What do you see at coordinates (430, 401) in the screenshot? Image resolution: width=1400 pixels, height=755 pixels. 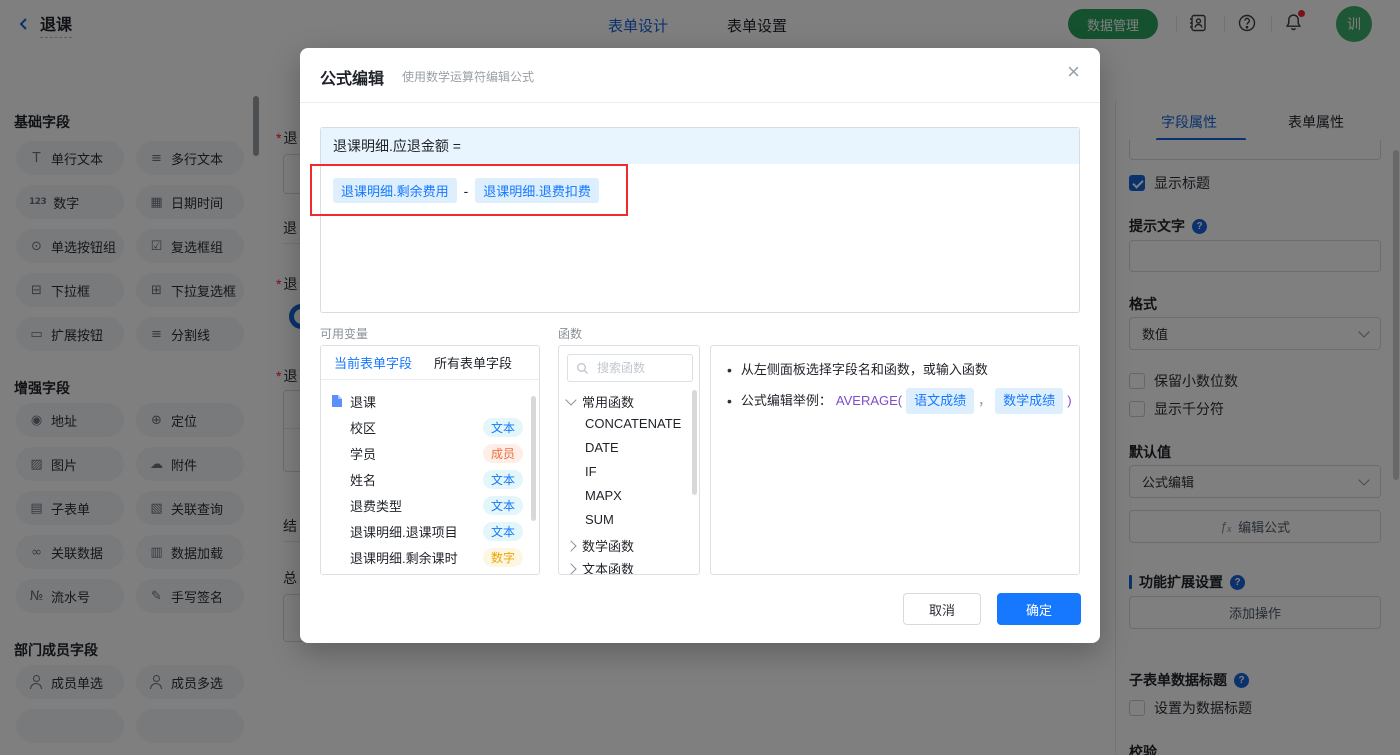 I see `variable-tree-root: 退课` at bounding box center [430, 401].